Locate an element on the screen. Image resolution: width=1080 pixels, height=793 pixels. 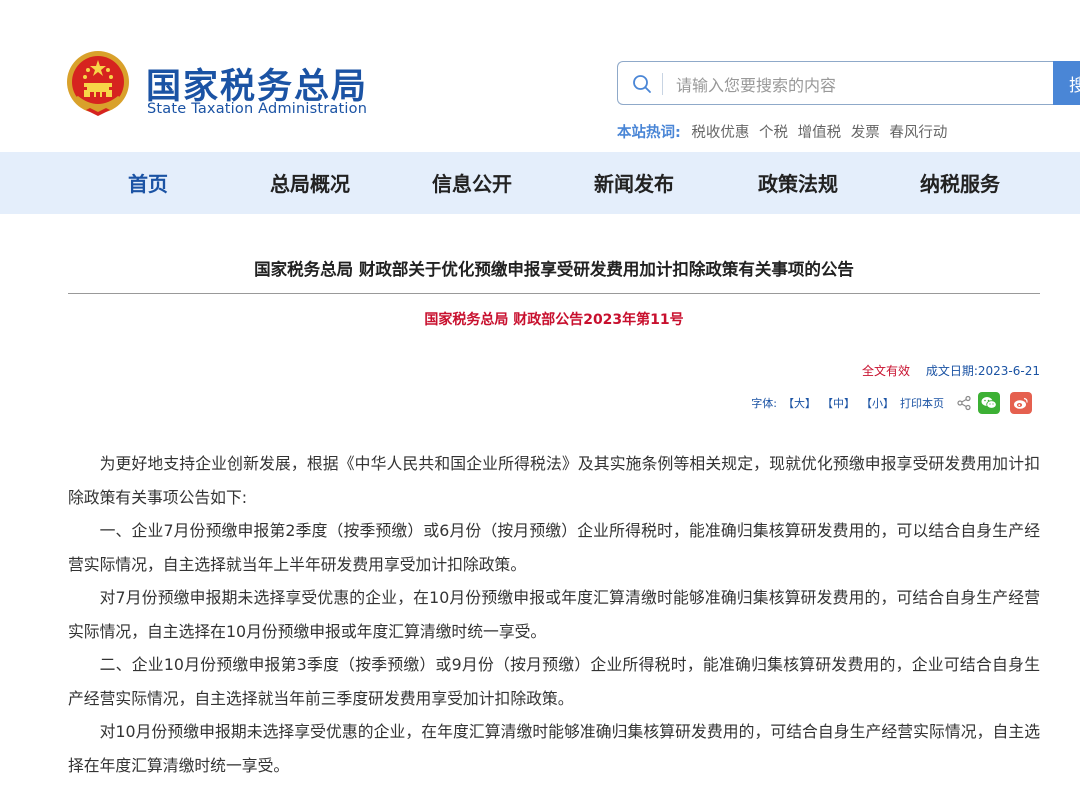
nav-item-info-disclosure: 信息公开 is located at coordinates (472, 182).